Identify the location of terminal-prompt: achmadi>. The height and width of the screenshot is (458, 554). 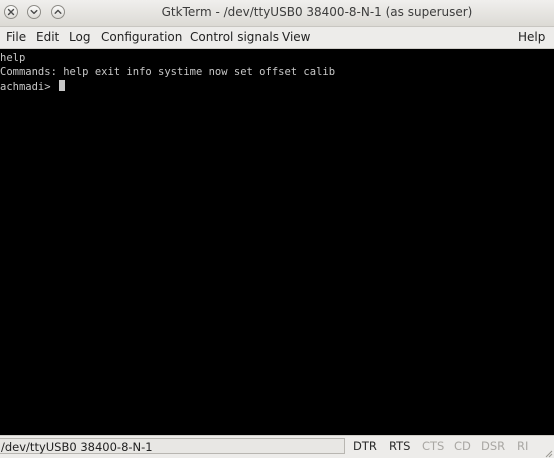
(28, 87).